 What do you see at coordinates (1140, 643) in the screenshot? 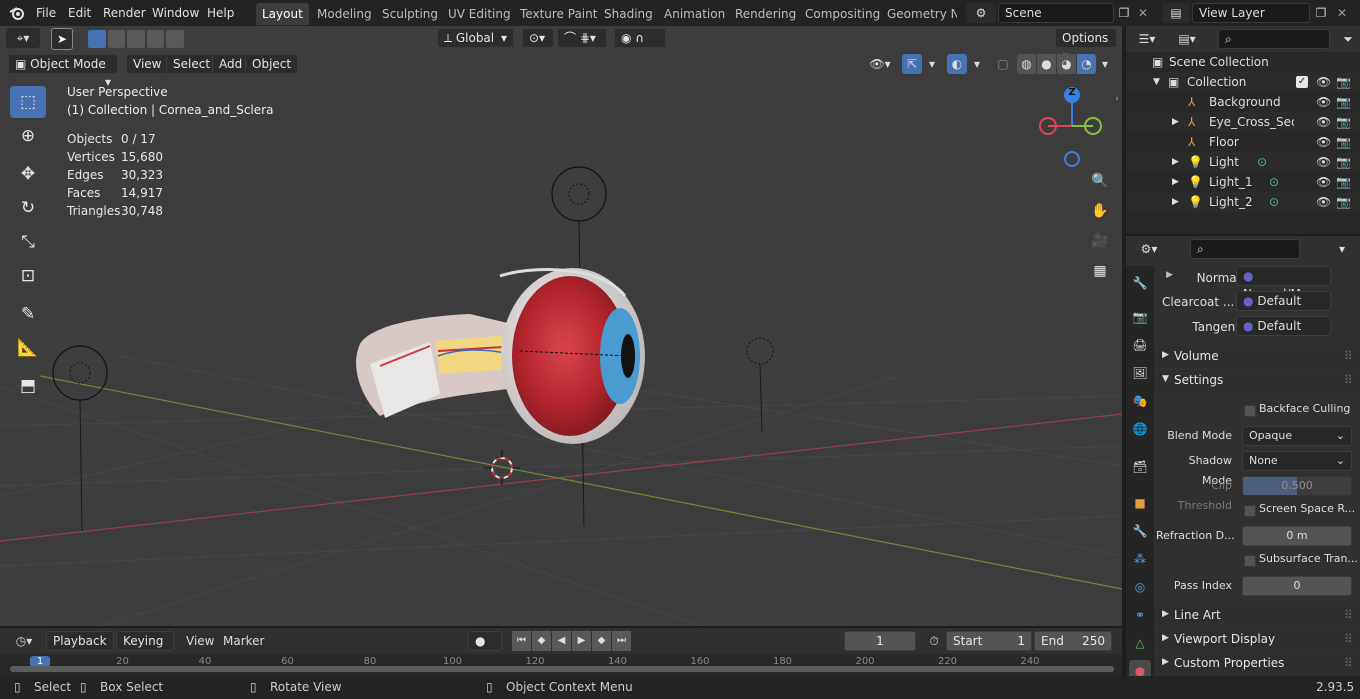
I see `data-tab-icon: △` at bounding box center [1140, 643].